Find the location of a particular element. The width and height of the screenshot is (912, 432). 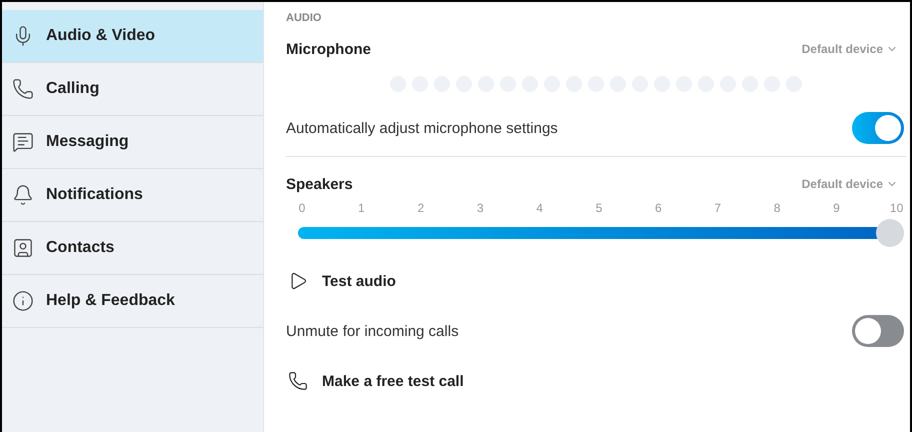

setting-label: Unmute for incoming calls is located at coordinates (372, 331).